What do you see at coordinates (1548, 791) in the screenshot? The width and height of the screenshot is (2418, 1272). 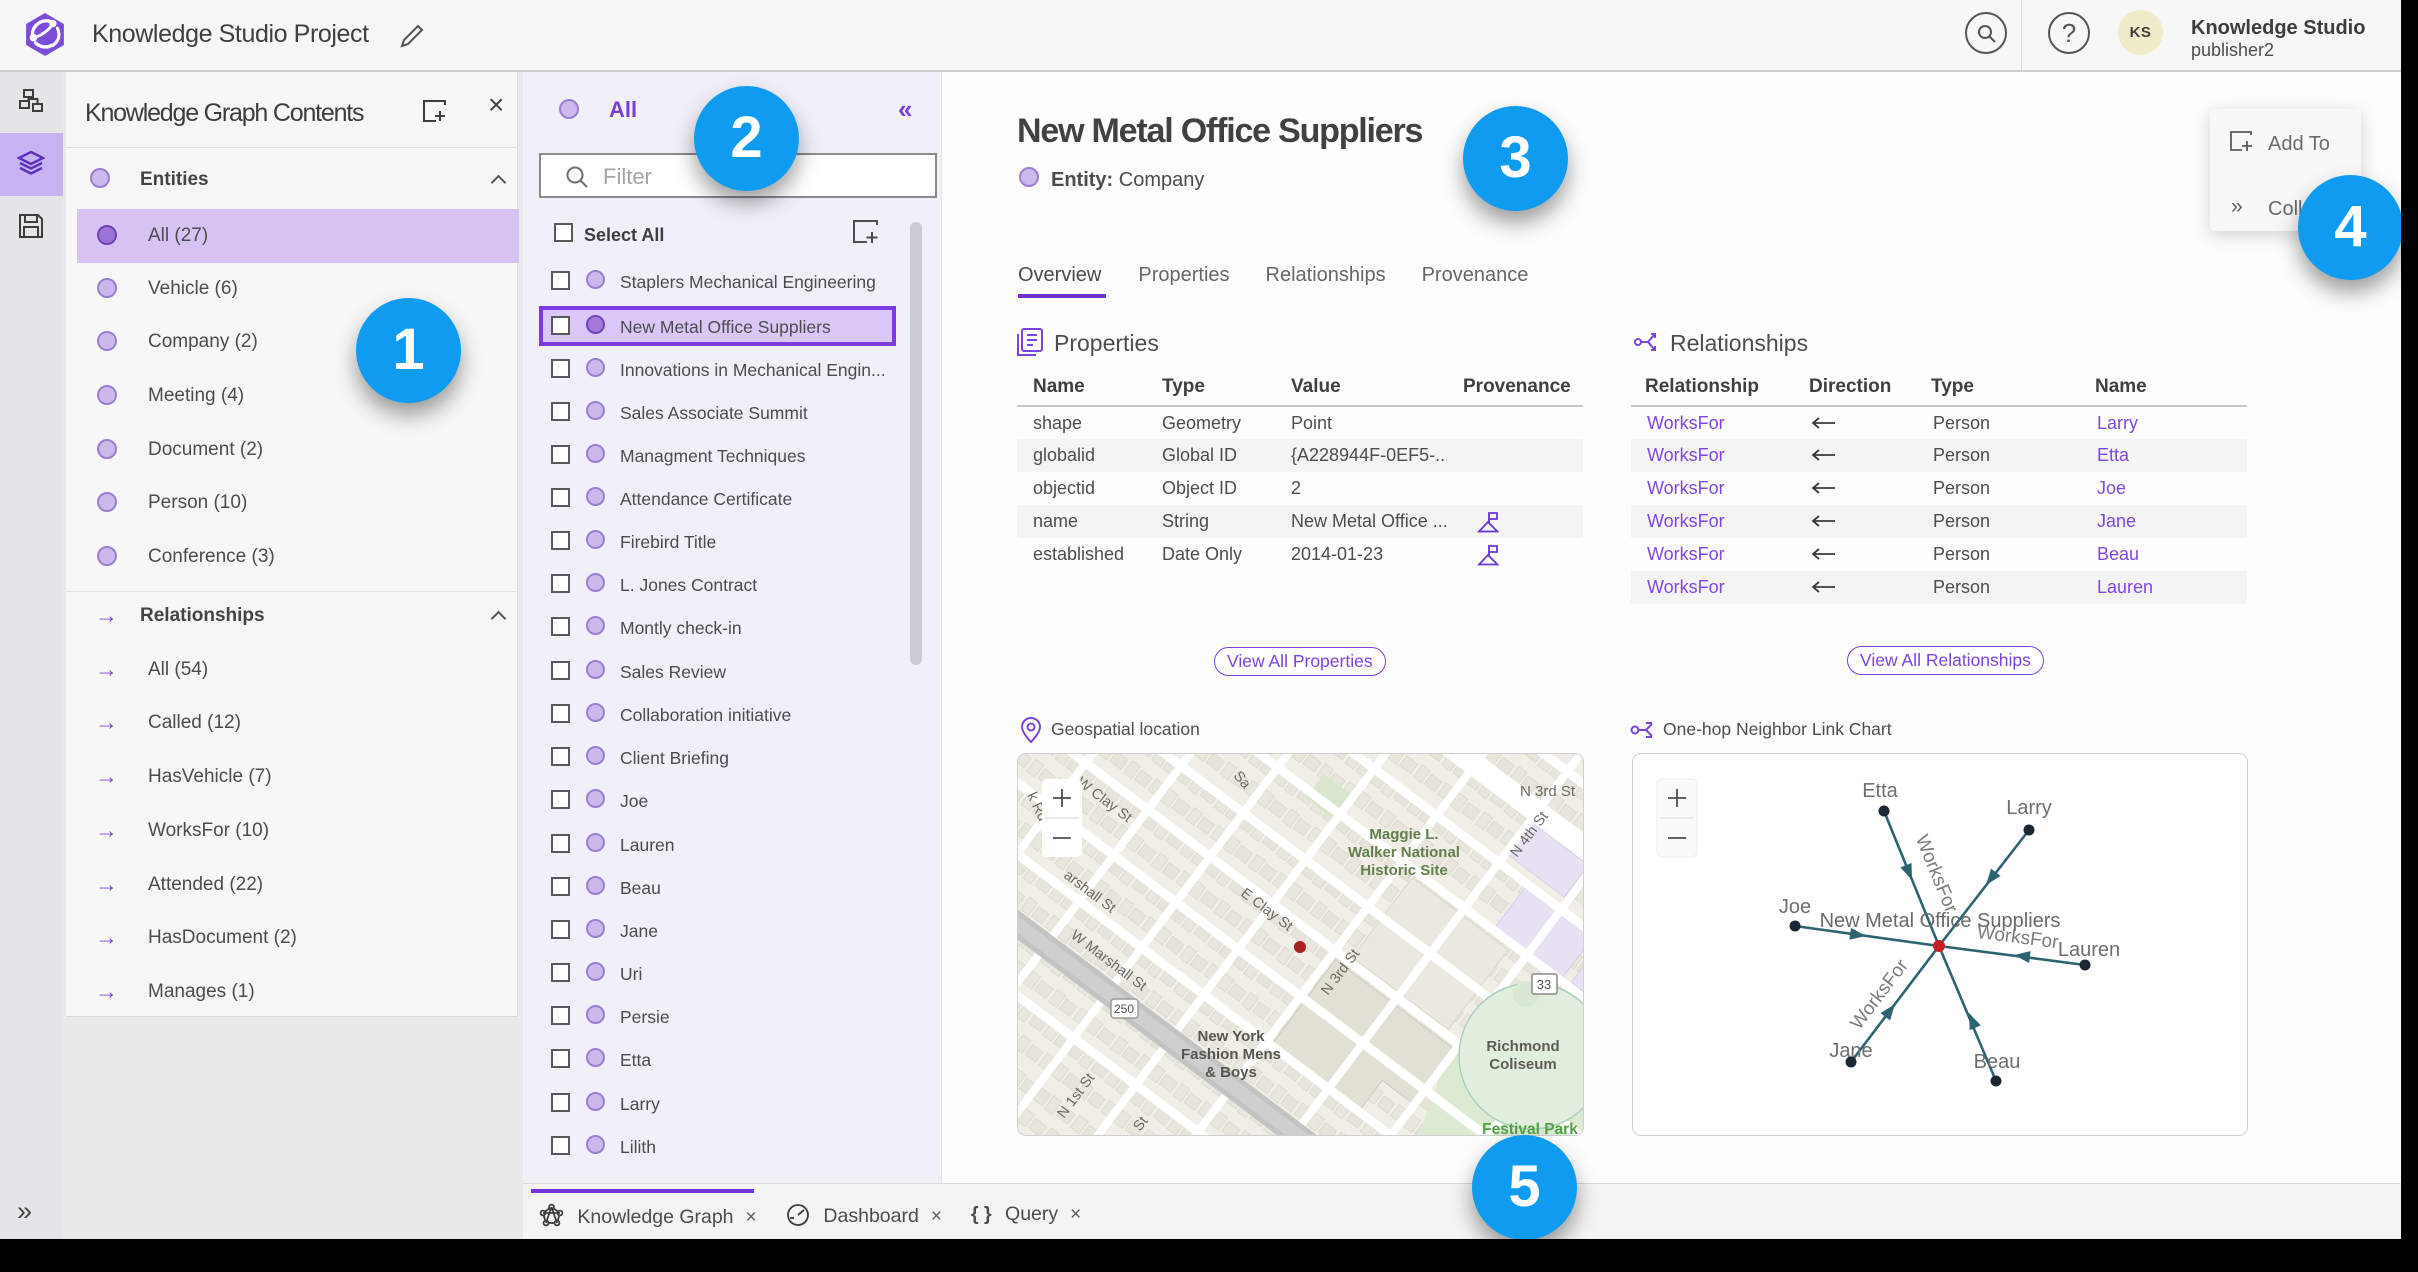 I see `svg-text: N 3rd St` at bounding box center [1548, 791].